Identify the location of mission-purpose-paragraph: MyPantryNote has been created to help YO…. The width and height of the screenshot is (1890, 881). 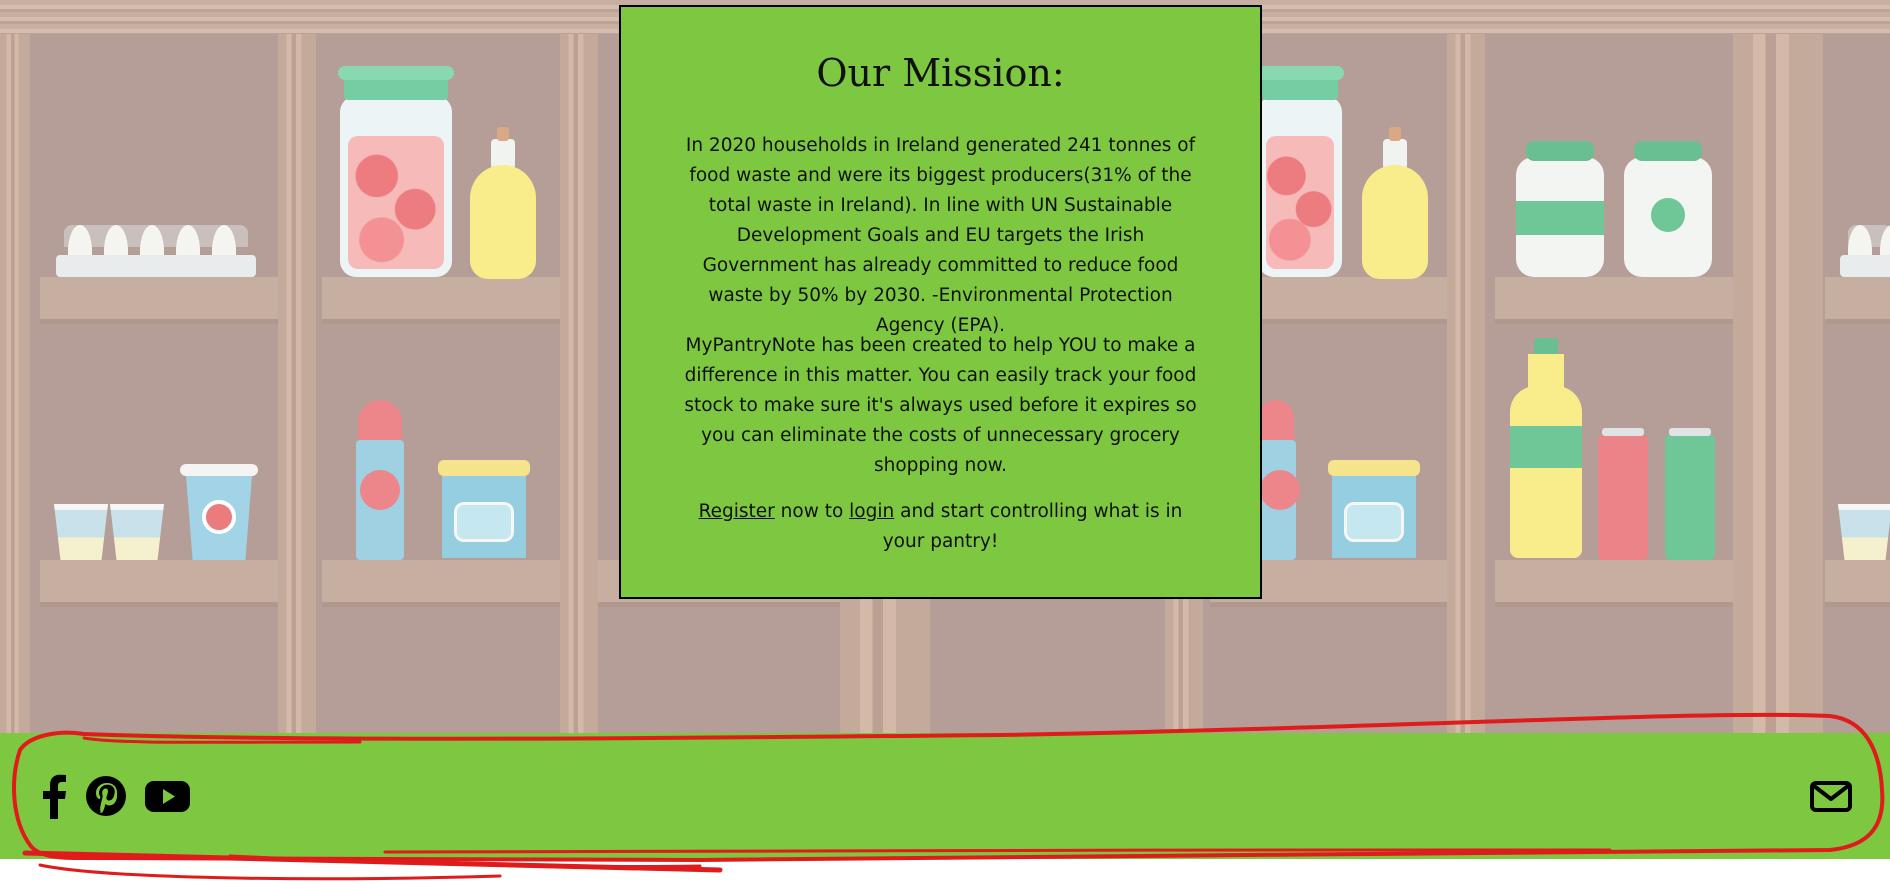
(940, 405).